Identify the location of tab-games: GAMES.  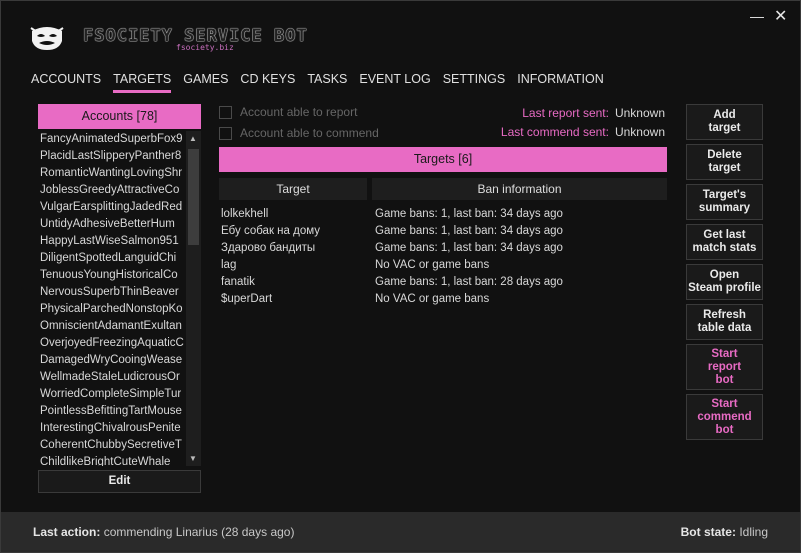
(205, 81).